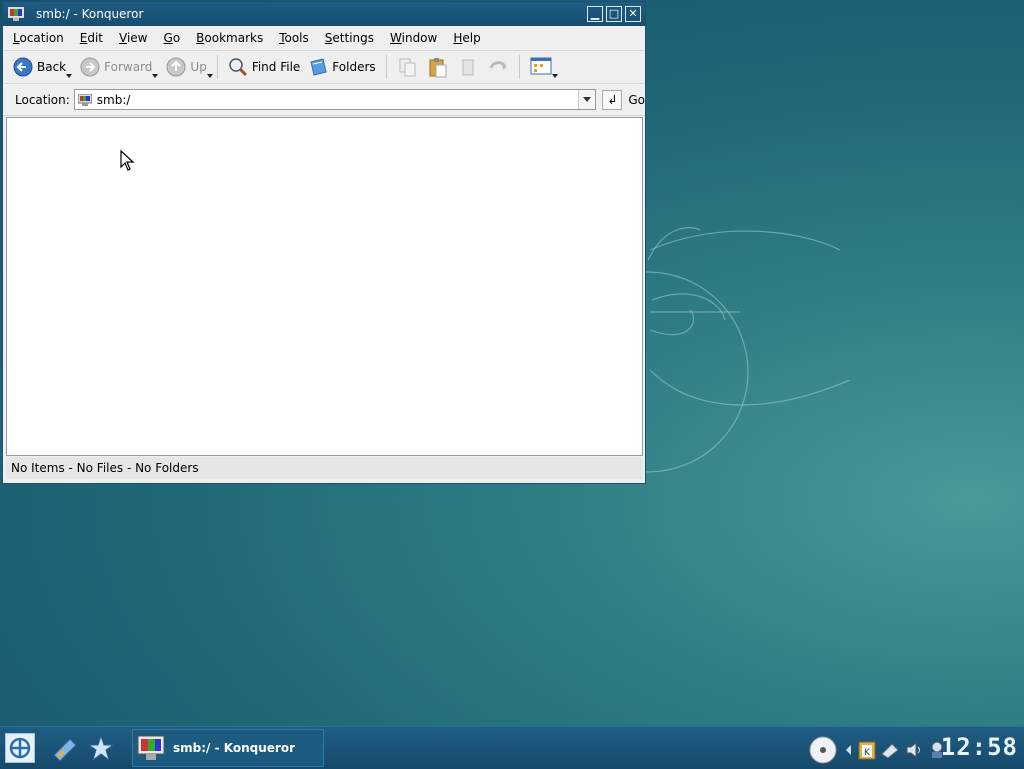 The width and height of the screenshot is (1024, 769). I want to click on window-title: smb:/ - Konqueror, so click(90, 14).